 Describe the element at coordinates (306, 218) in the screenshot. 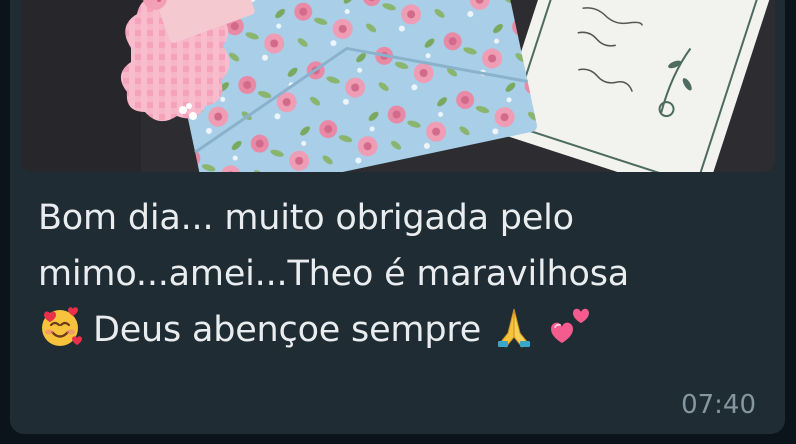

I see `caption-line-1: Bom dia... muito obrigada pelo` at that location.